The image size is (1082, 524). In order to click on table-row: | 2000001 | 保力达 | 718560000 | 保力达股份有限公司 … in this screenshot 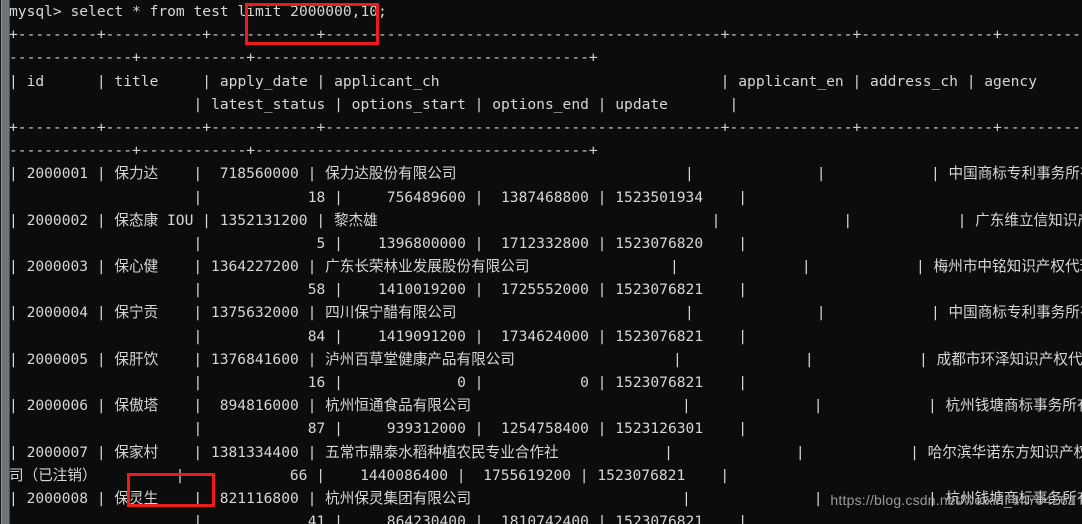, I will do `click(545, 173)`.